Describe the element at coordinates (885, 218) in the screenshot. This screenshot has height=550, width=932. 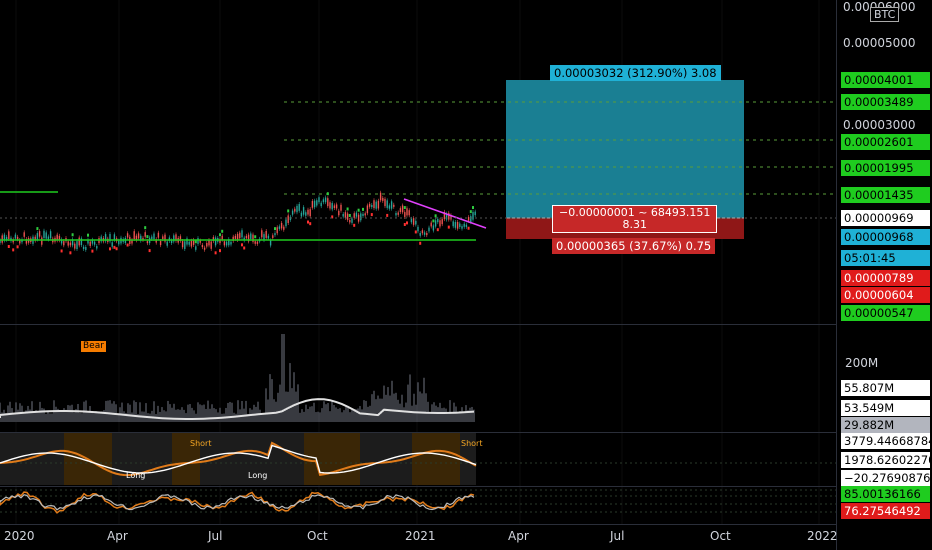
I see `price-axis-marker: 0.00000969` at that location.